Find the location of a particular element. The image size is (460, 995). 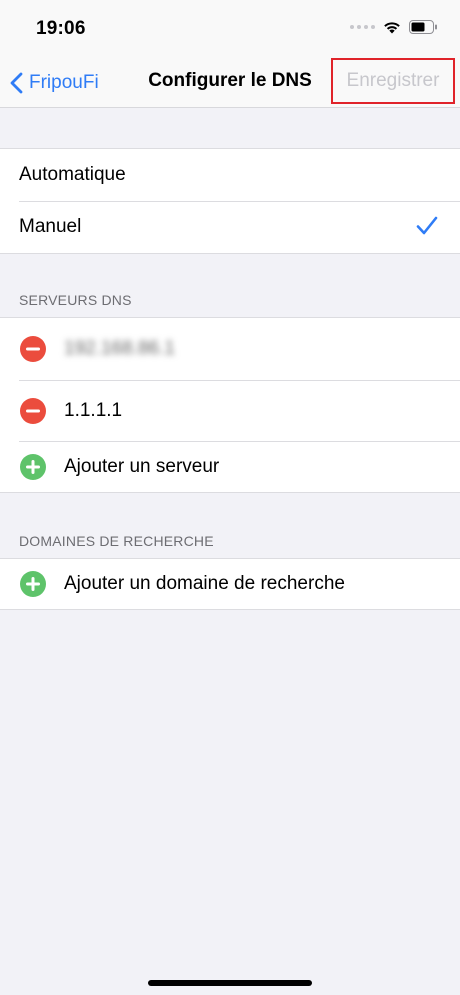

dns-server-address: 1.1.1.1 is located at coordinates (93, 411).